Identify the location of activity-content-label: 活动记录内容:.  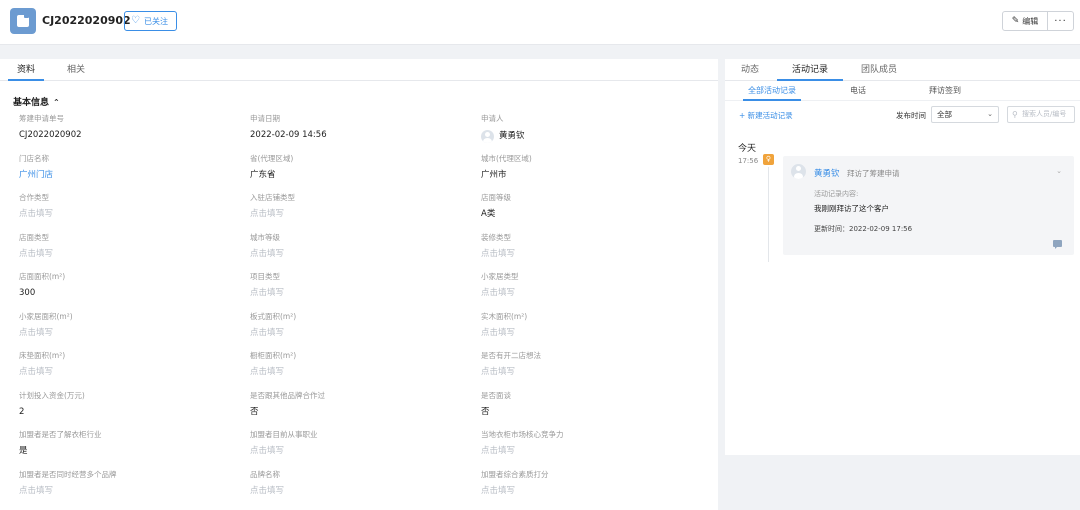
(836, 194).